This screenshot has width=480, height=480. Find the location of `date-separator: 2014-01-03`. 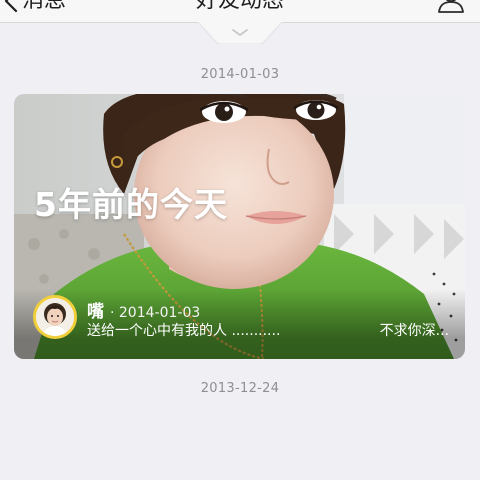

date-separator: 2014-01-03 is located at coordinates (240, 74).